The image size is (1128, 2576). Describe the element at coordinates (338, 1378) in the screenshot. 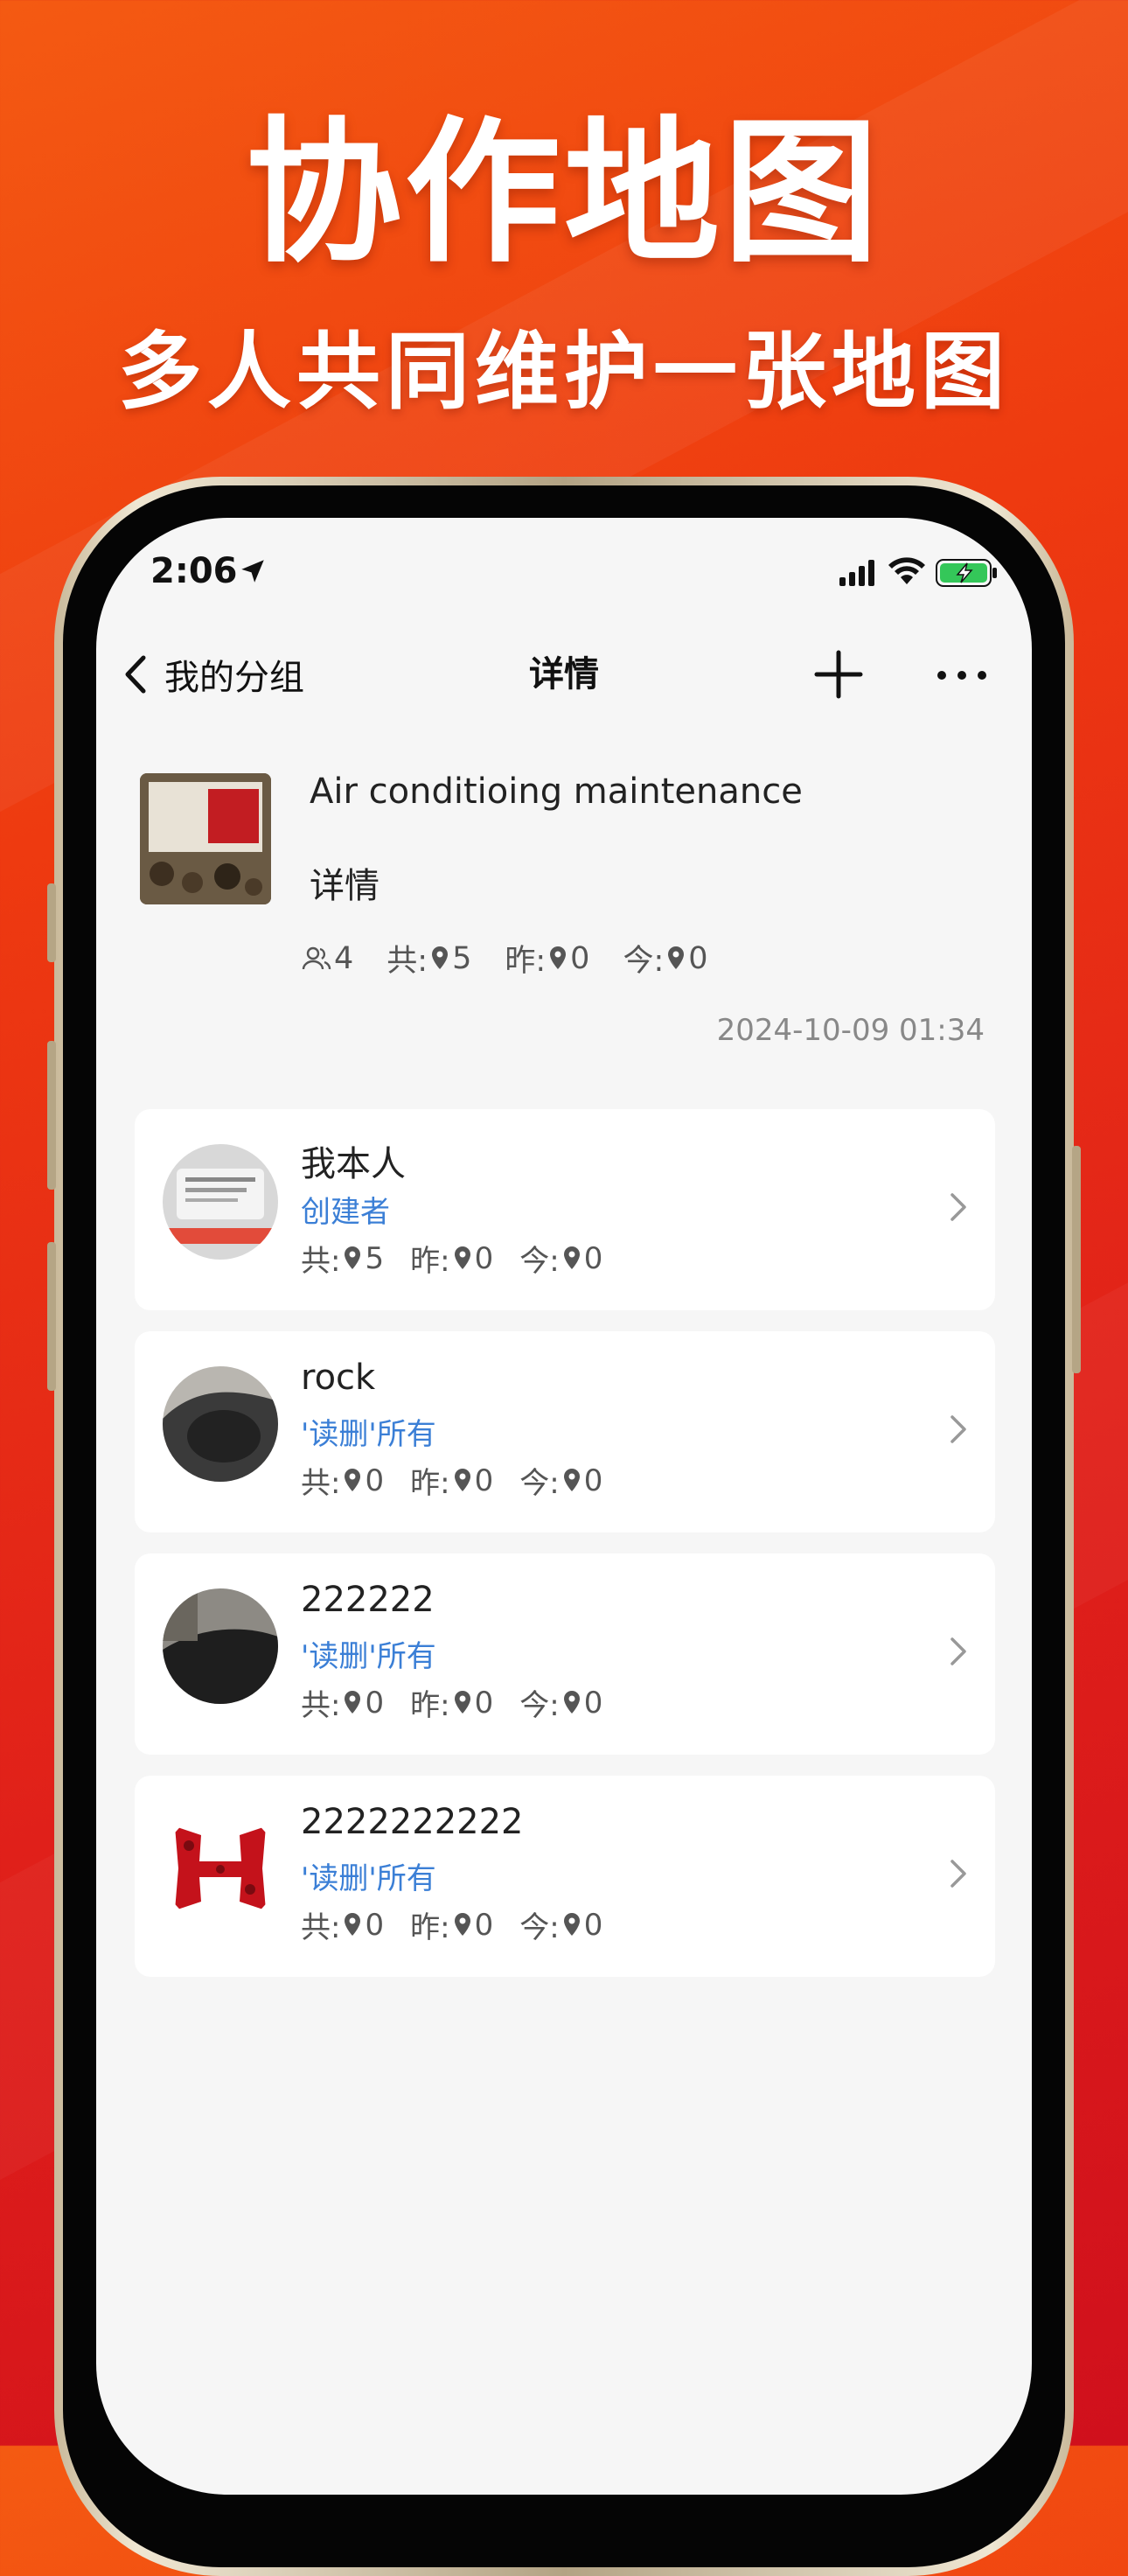

I see `member-name: rock` at that location.